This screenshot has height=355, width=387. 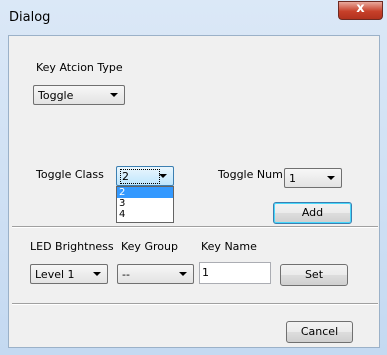 I want to click on key-group-label: Key Group, so click(x=149, y=246).